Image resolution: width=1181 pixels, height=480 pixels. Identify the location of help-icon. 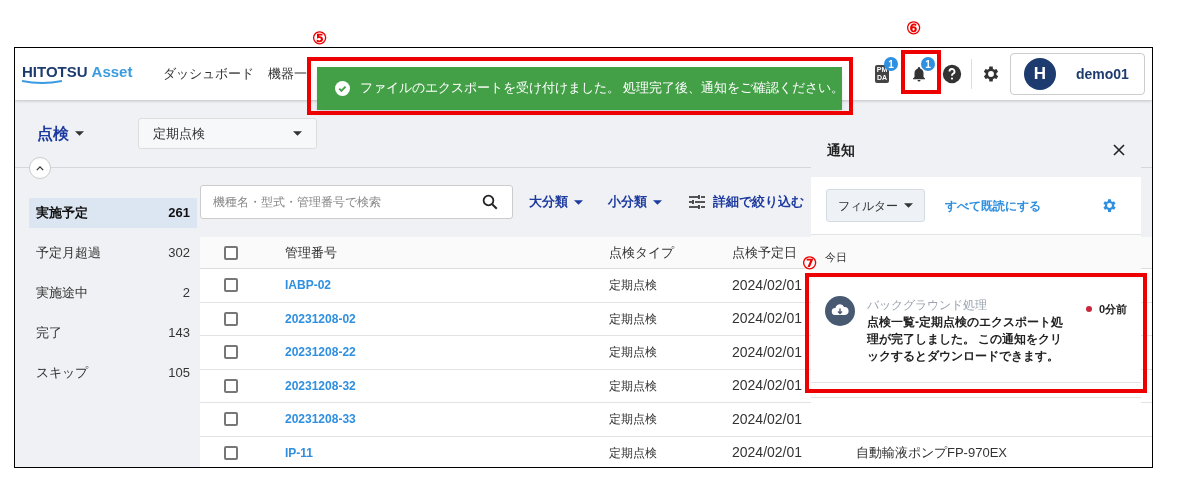
(952, 74).